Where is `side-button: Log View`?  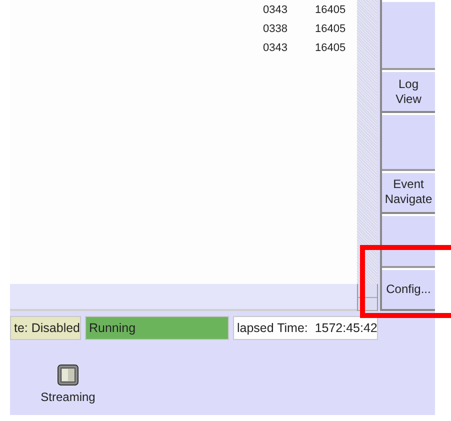
side-button: Log View is located at coordinates (408, 92).